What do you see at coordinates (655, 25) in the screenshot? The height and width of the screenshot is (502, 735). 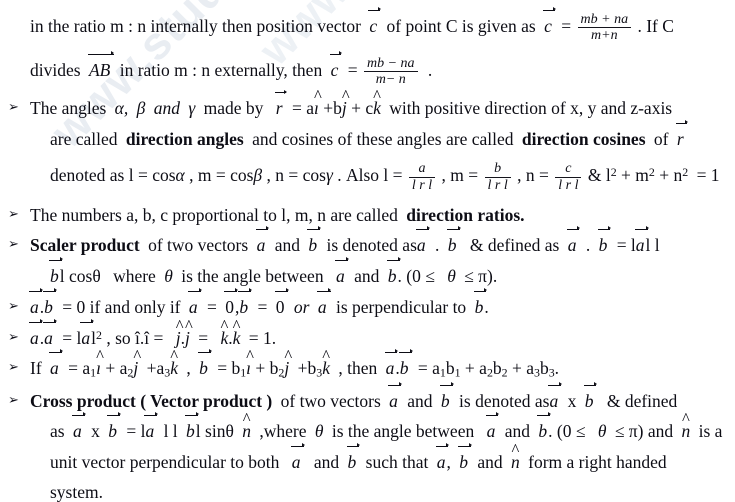 I see `line1-text-d: . If C` at bounding box center [655, 25].